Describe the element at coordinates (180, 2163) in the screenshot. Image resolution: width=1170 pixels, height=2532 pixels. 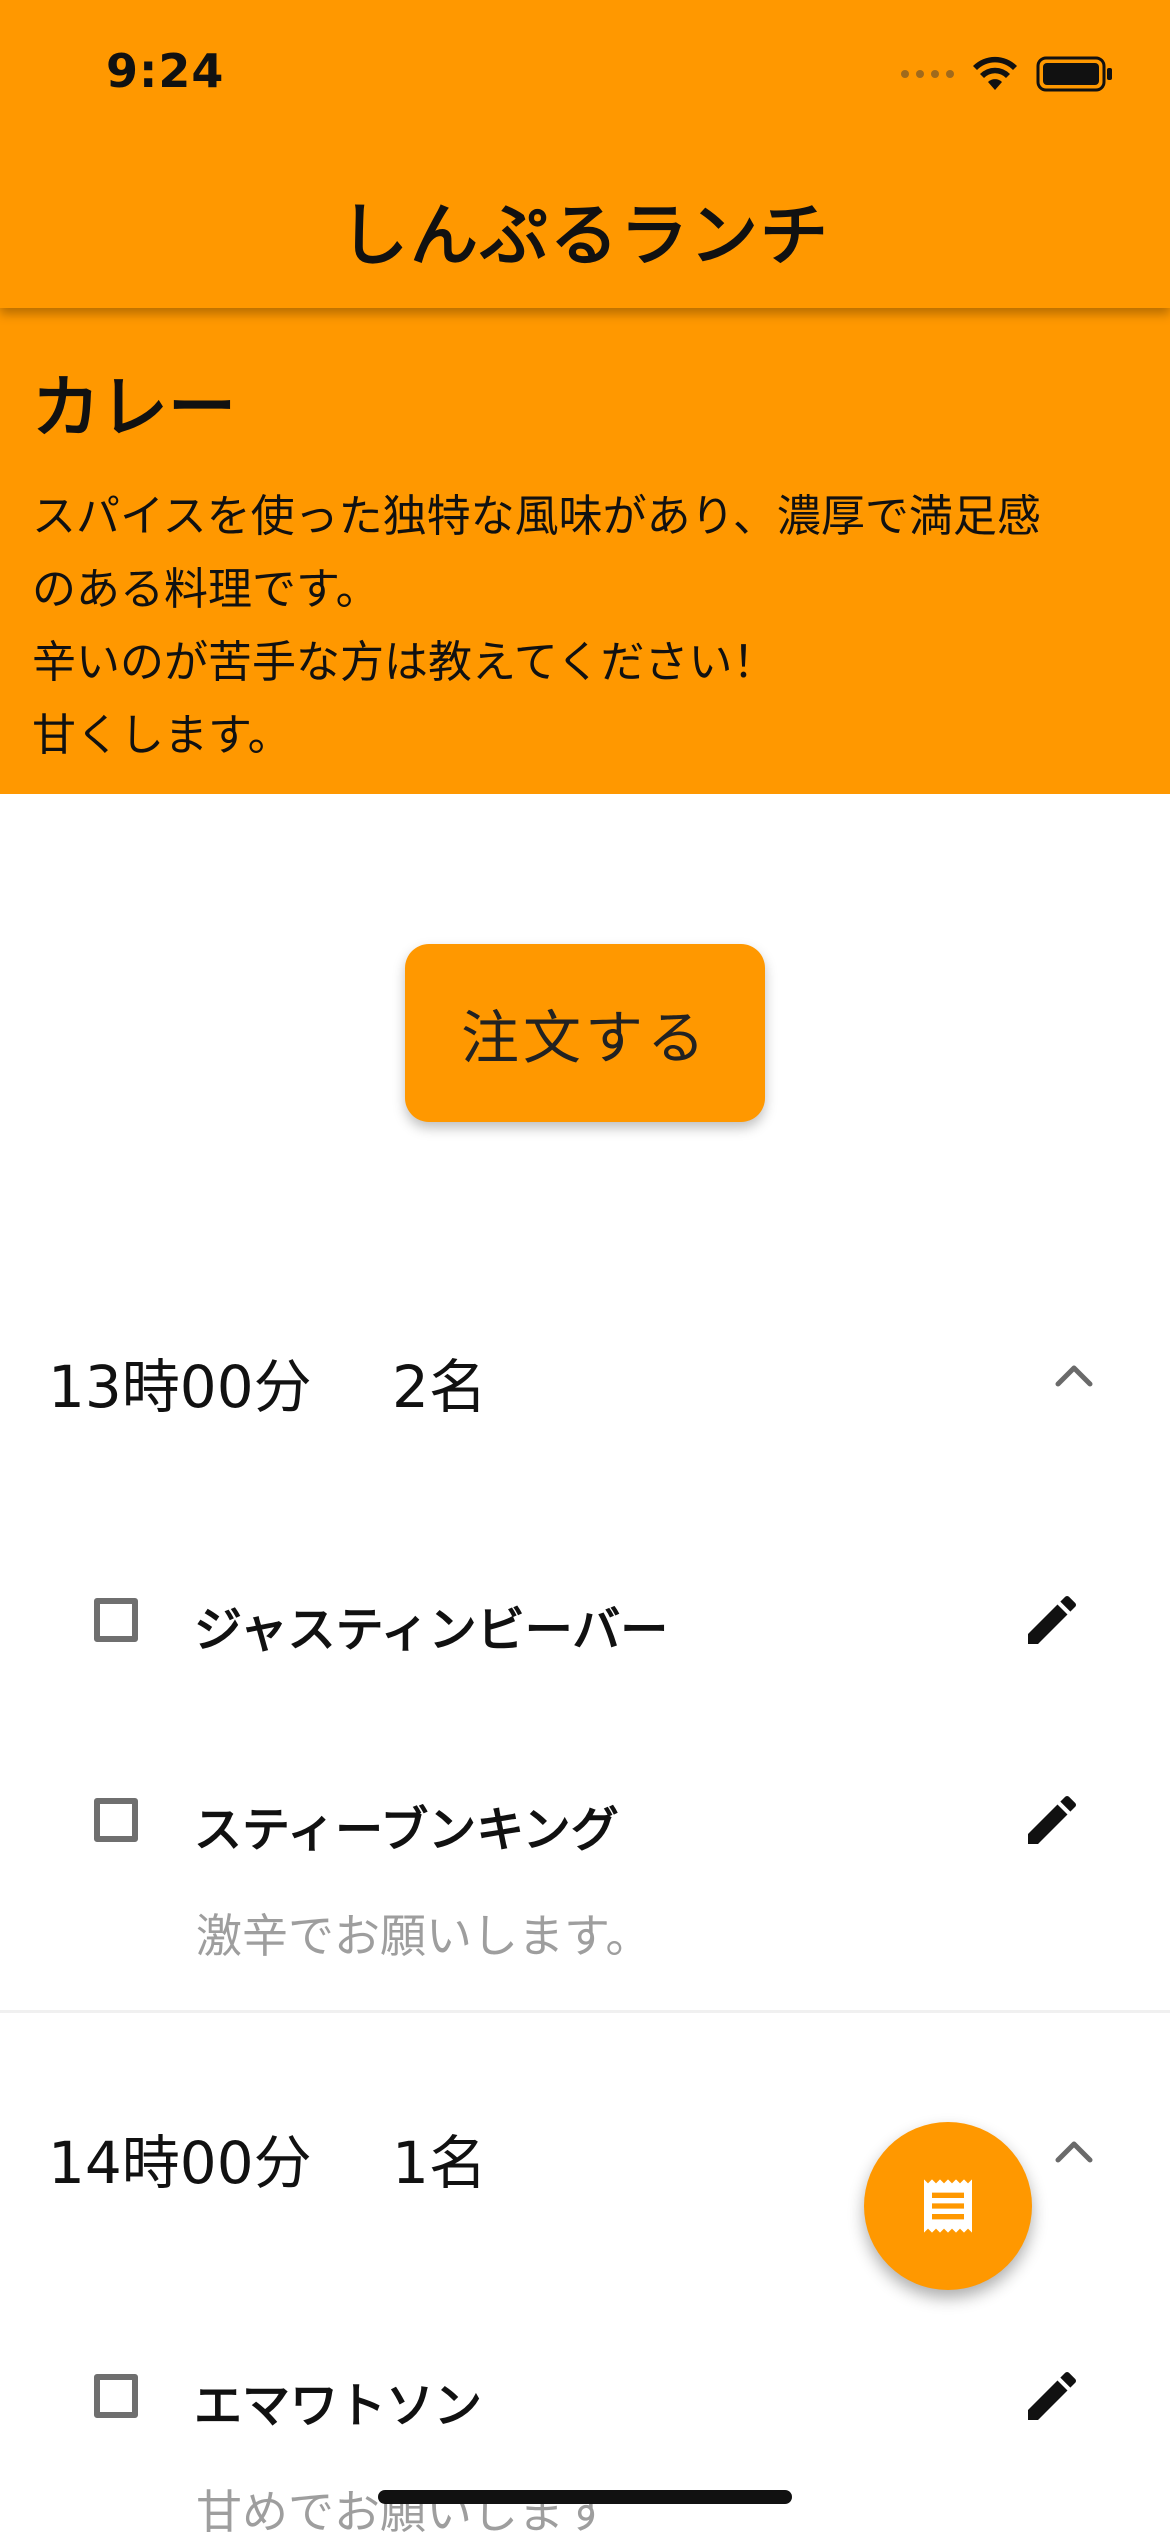
I see `time-slot-time: 14時00分` at that location.